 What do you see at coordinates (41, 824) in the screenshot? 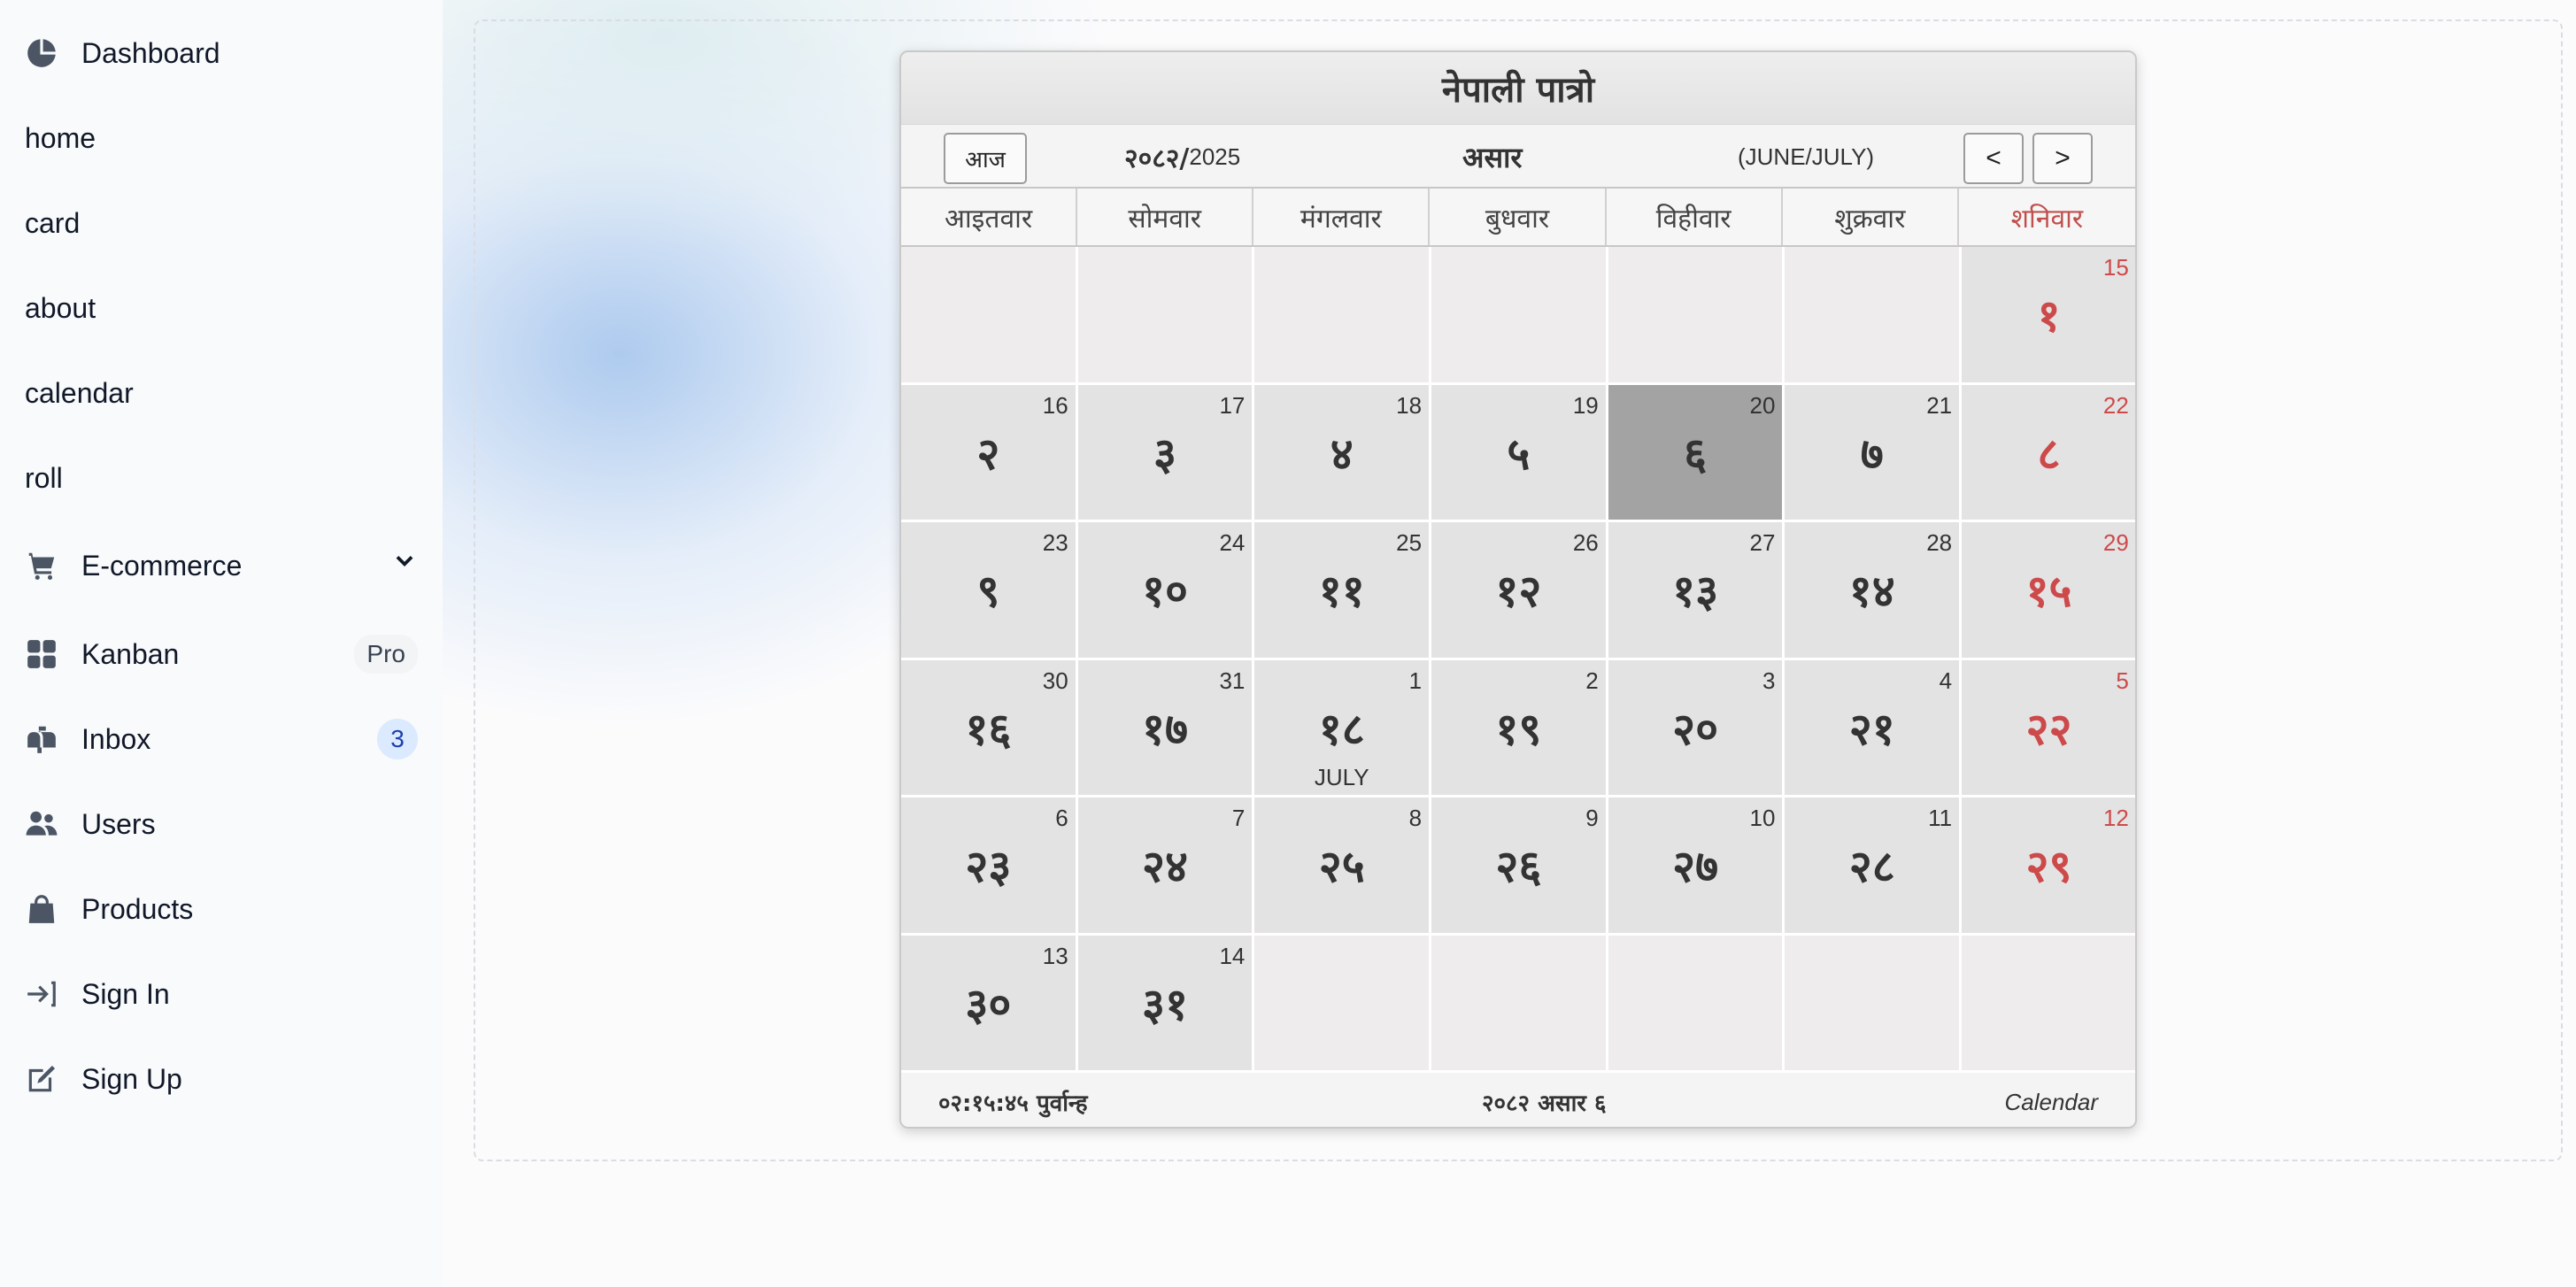
I see `users-icon` at bounding box center [41, 824].